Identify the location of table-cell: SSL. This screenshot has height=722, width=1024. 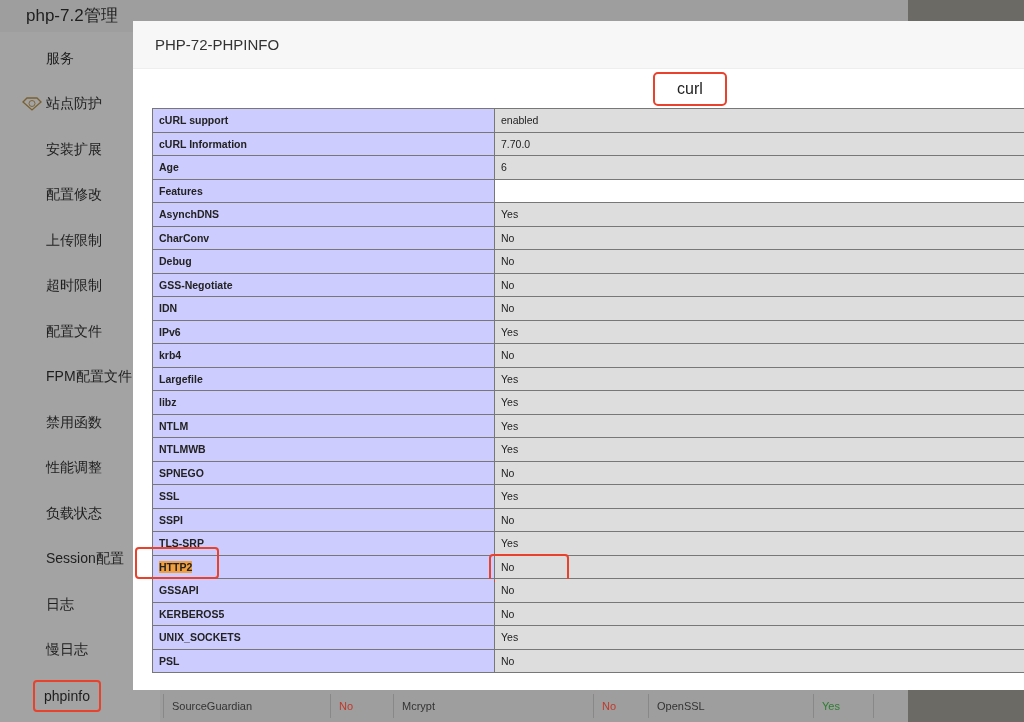
(323, 496).